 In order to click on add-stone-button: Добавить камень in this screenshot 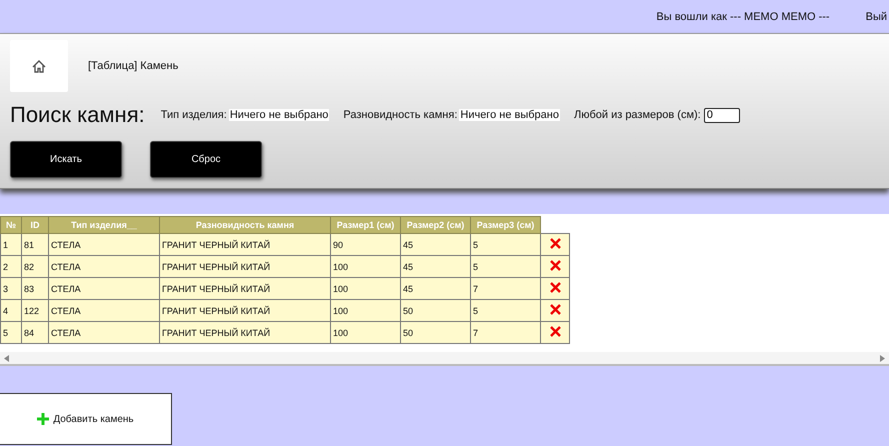, I will do `click(86, 419)`.